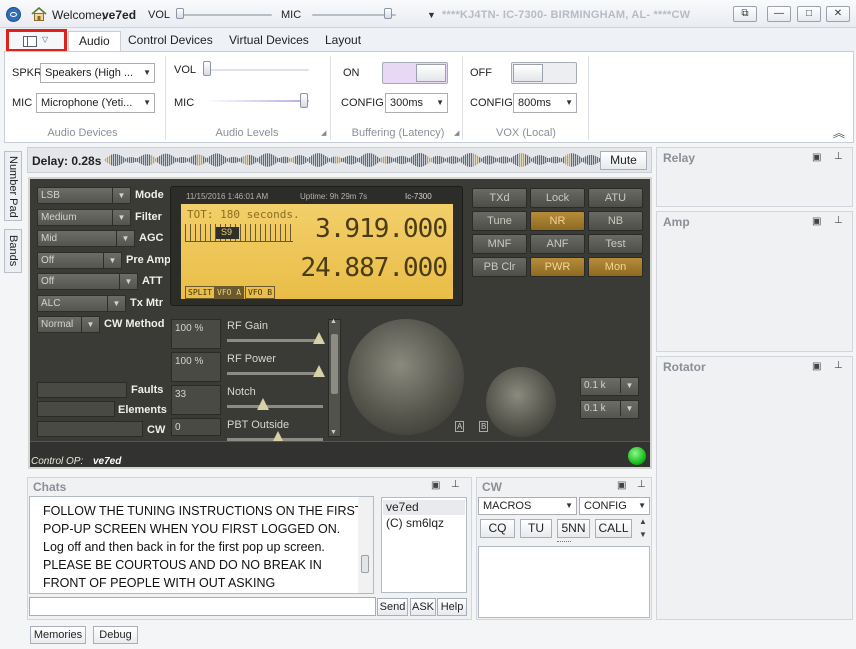 The image size is (856, 649). I want to click on cw-config-select: CONFIG ▼, so click(614, 506).